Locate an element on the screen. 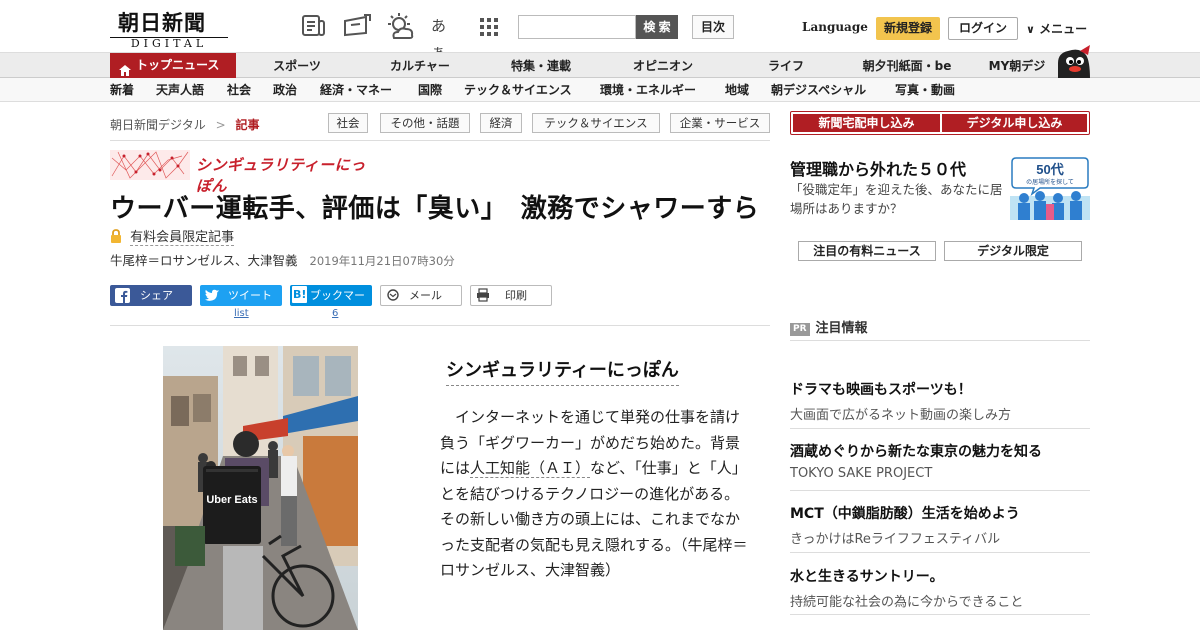 Image resolution: width=1200 pixels, height=630 pixels. twitter-count-link: list is located at coordinates (241, 313).